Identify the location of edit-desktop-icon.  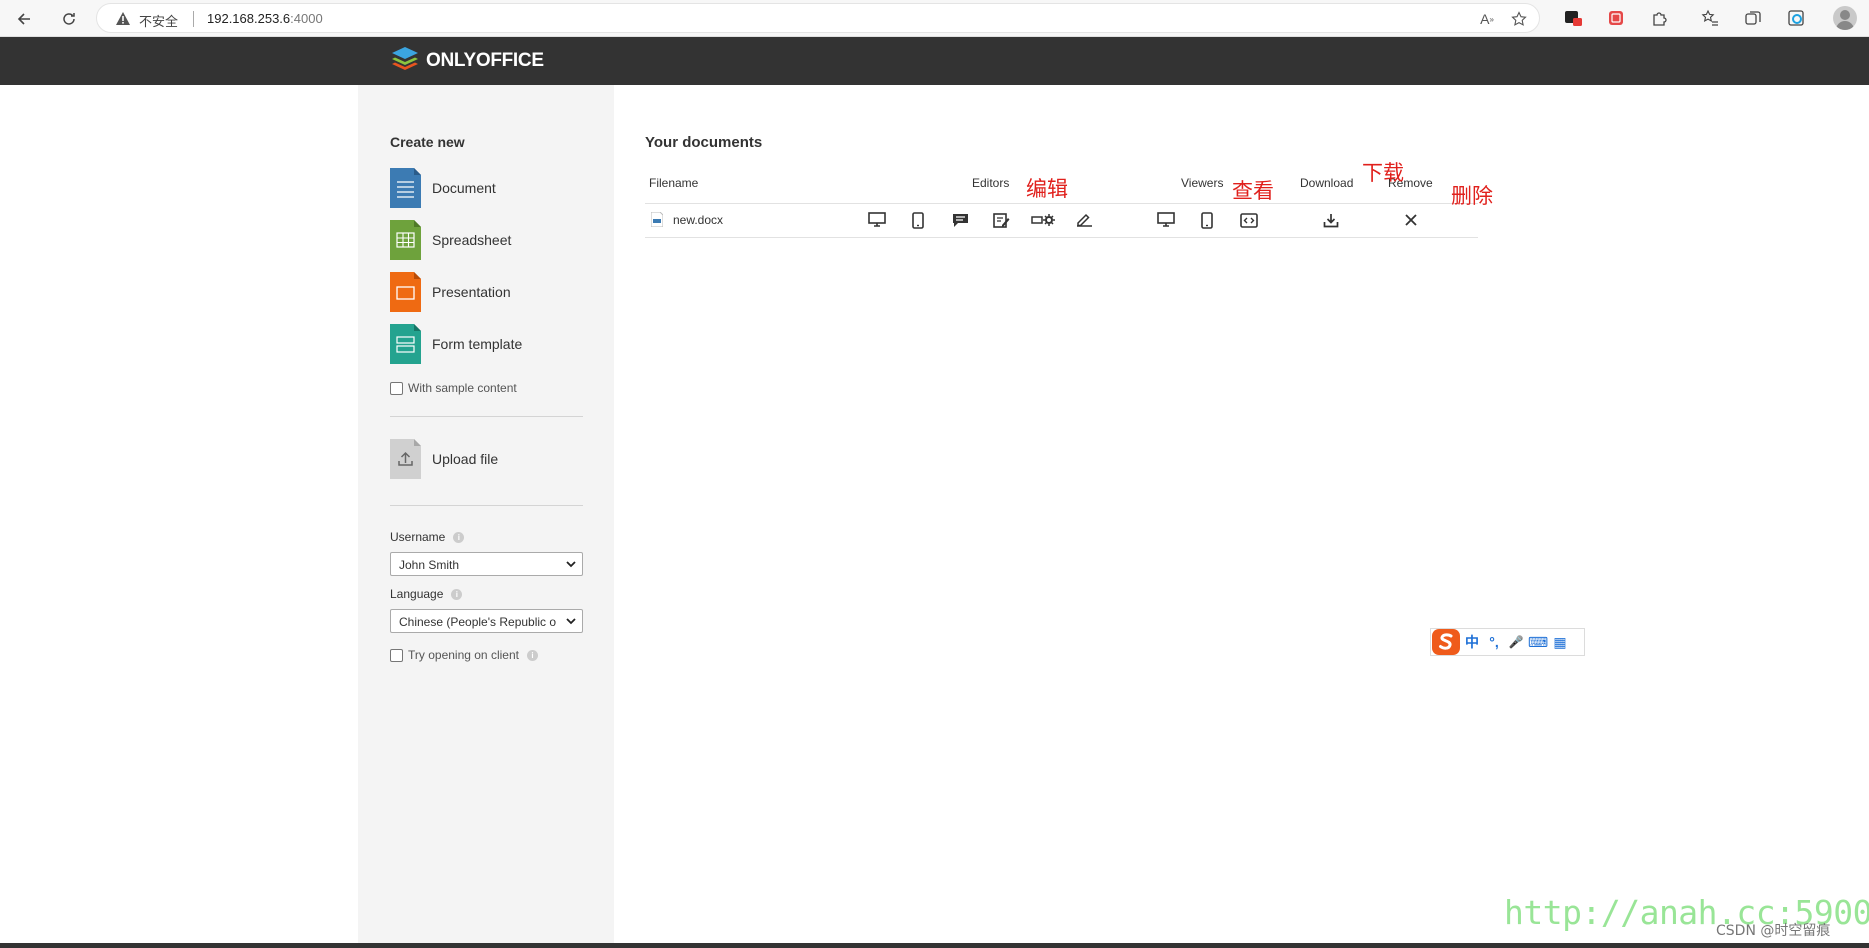
(877, 220).